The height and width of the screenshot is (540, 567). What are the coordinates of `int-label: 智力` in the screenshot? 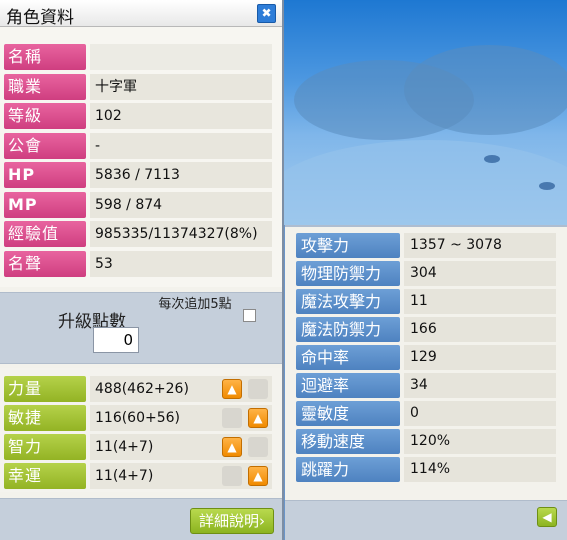 It's located at (45, 447).